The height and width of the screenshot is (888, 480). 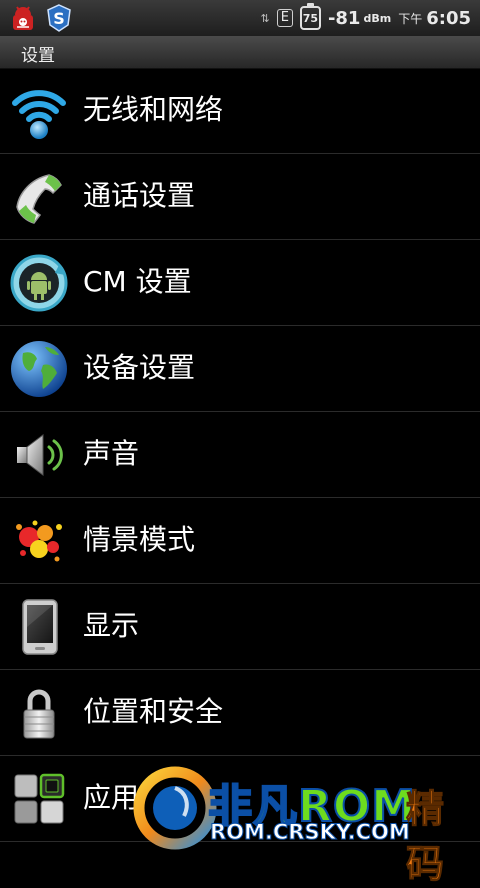 I want to click on network-type-badge: E, so click(x=284, y=18).